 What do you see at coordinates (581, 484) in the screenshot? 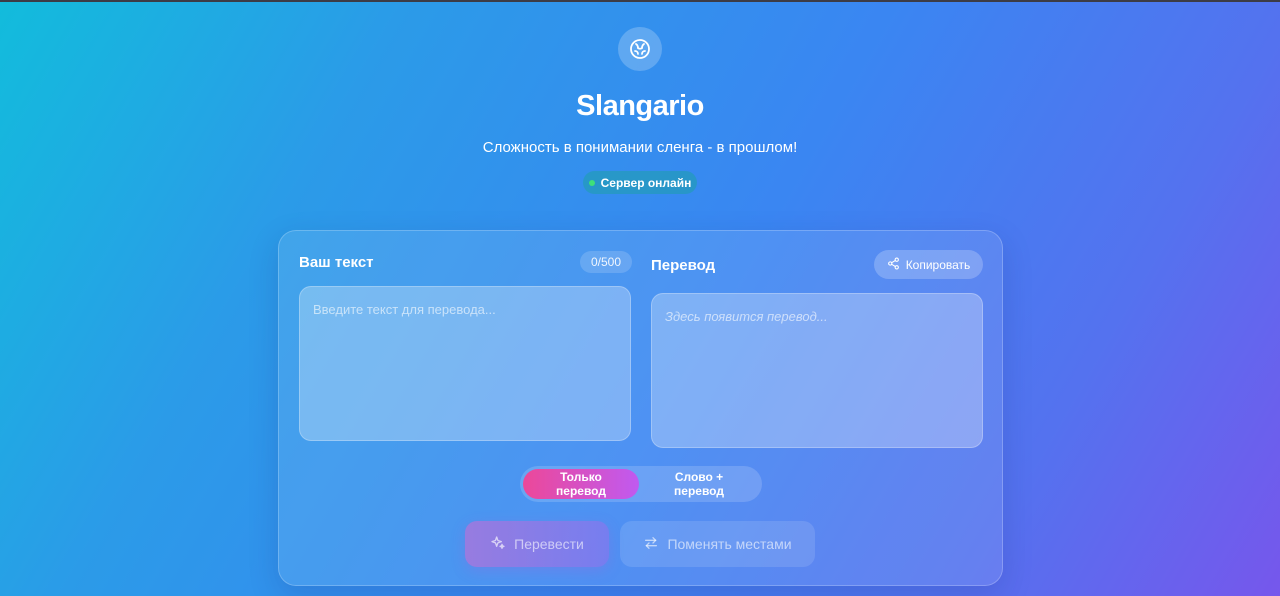
I see `mode-translation-only: Только перевод` at bounding box center [581, 484].